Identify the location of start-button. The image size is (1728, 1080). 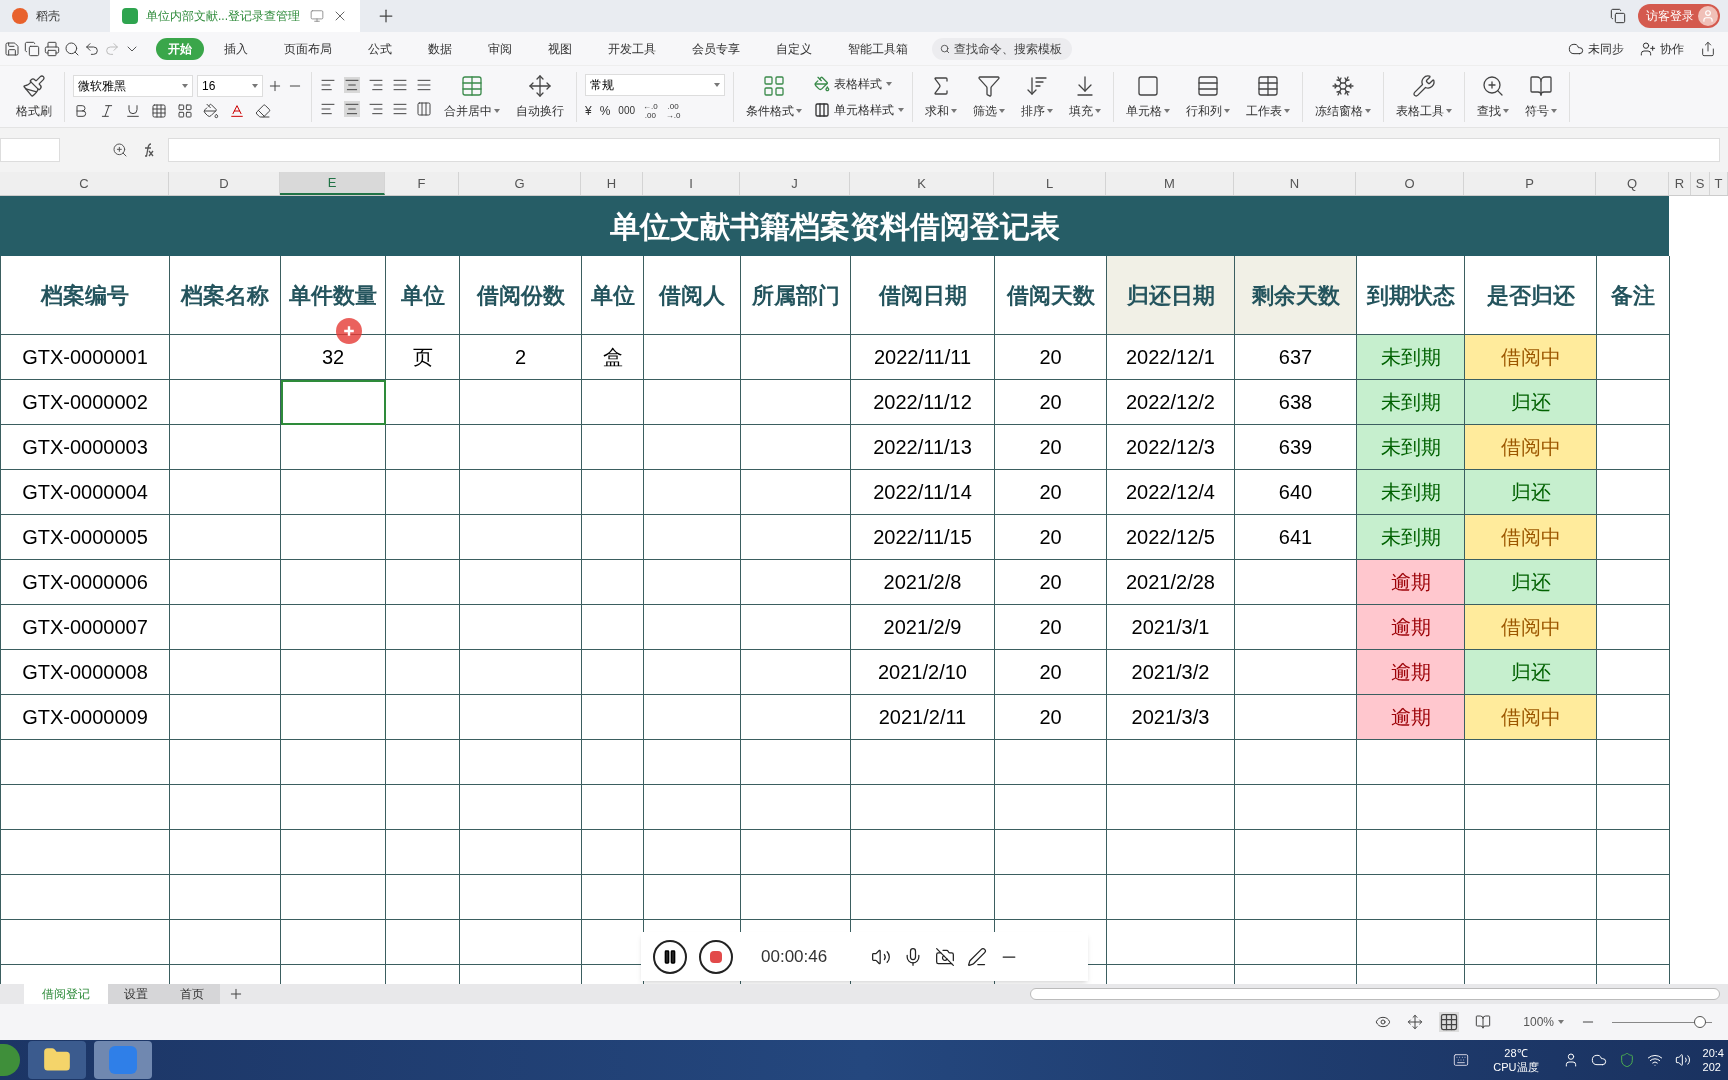
(10, 1060).